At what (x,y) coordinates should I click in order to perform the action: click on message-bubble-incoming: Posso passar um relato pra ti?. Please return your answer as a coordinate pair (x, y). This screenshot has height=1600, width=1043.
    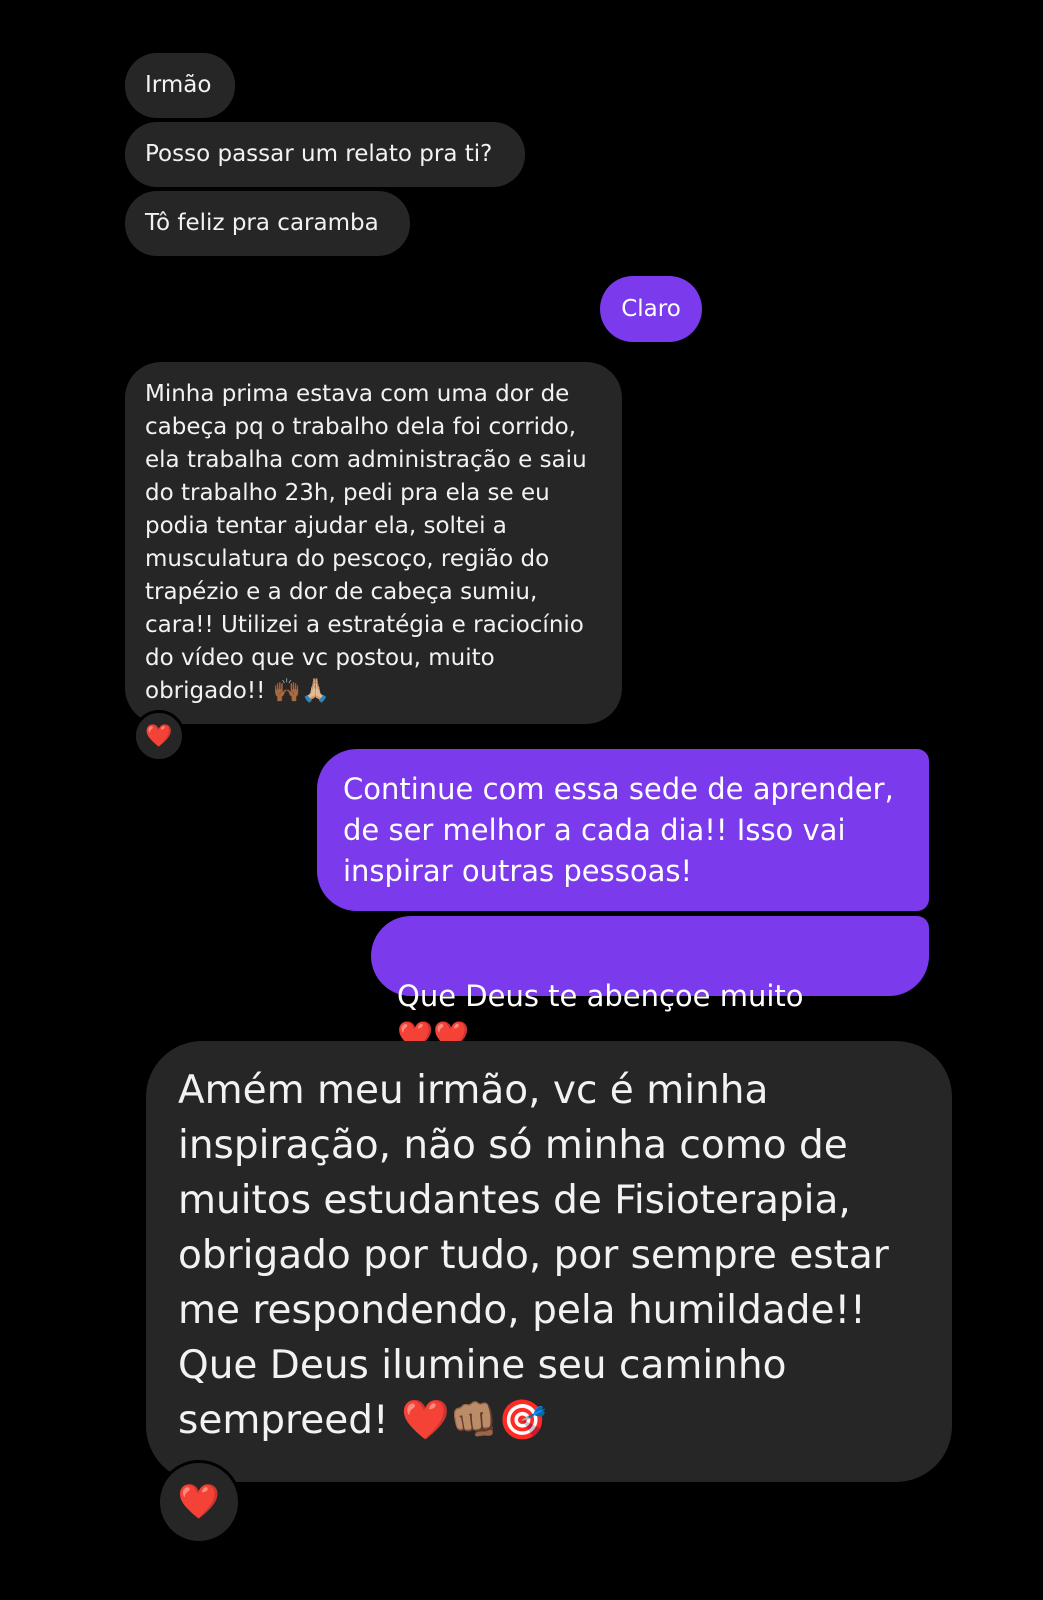
    Looking at the image, I should click on (325, 154).